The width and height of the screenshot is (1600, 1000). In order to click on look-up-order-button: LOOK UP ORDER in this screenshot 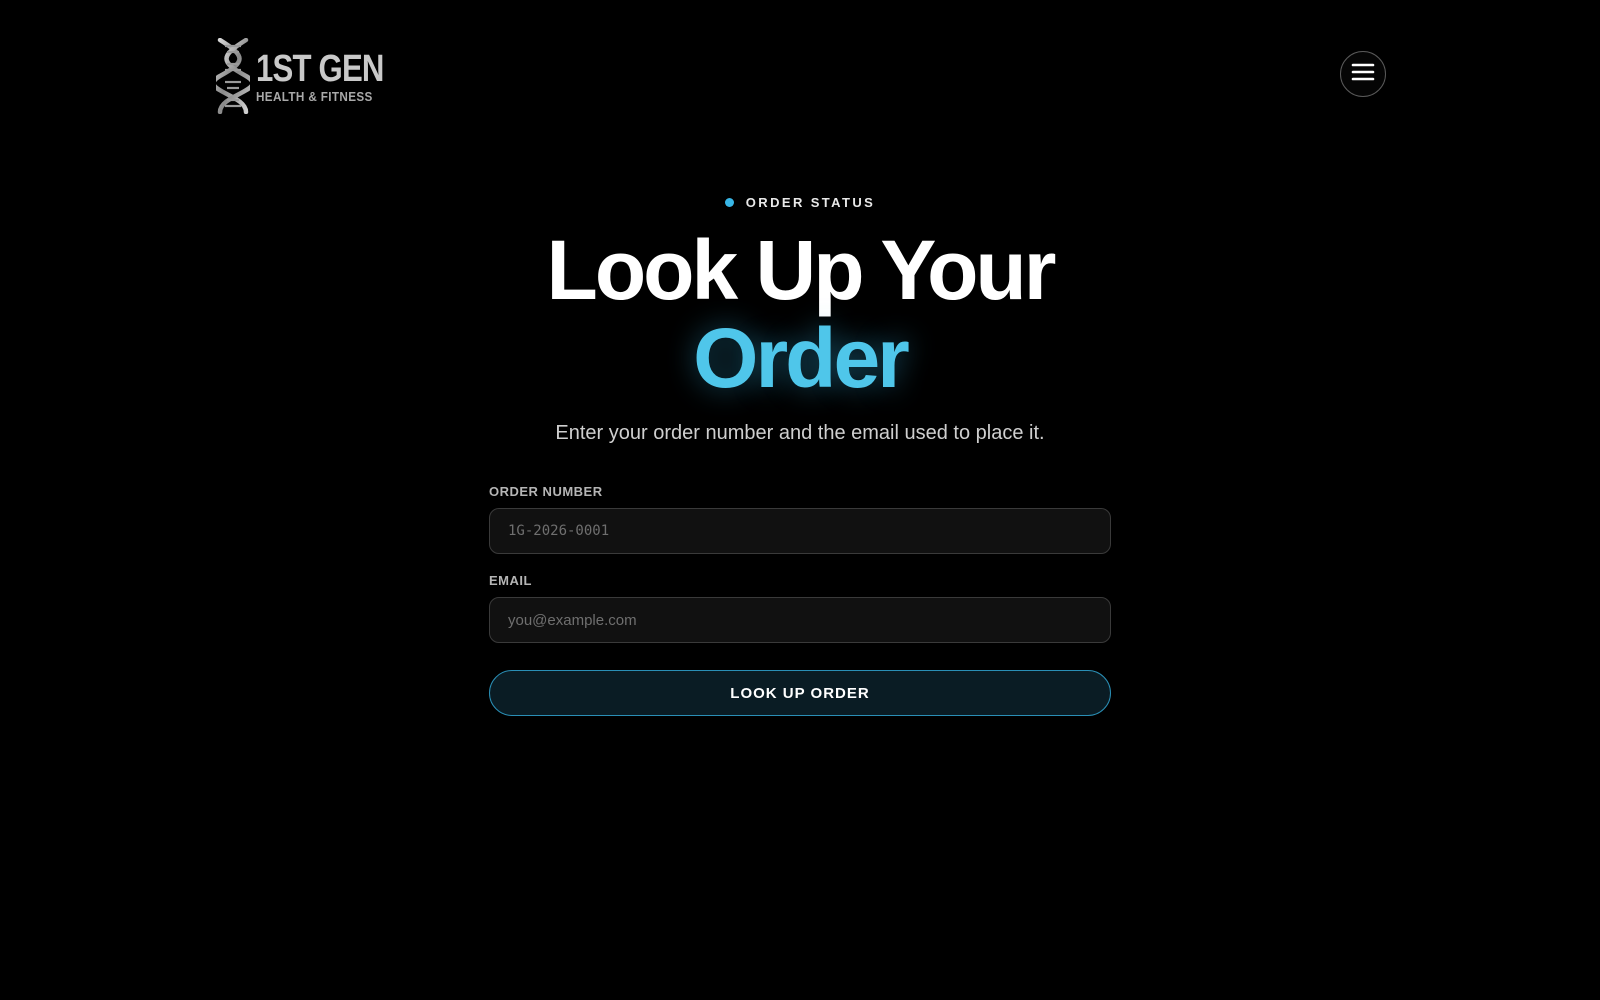, I will do `click(800, 693)`.